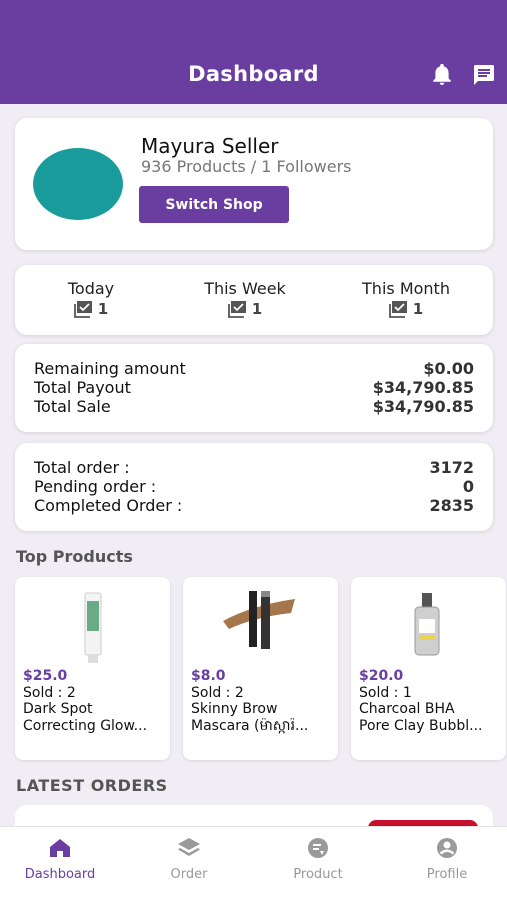 Image resolution: width=507 pixels, height=900 pixels. What do you see at coordinates (259, 620) in the screenshot?
I see `mascara-icon` at bounding box center [259, 620].